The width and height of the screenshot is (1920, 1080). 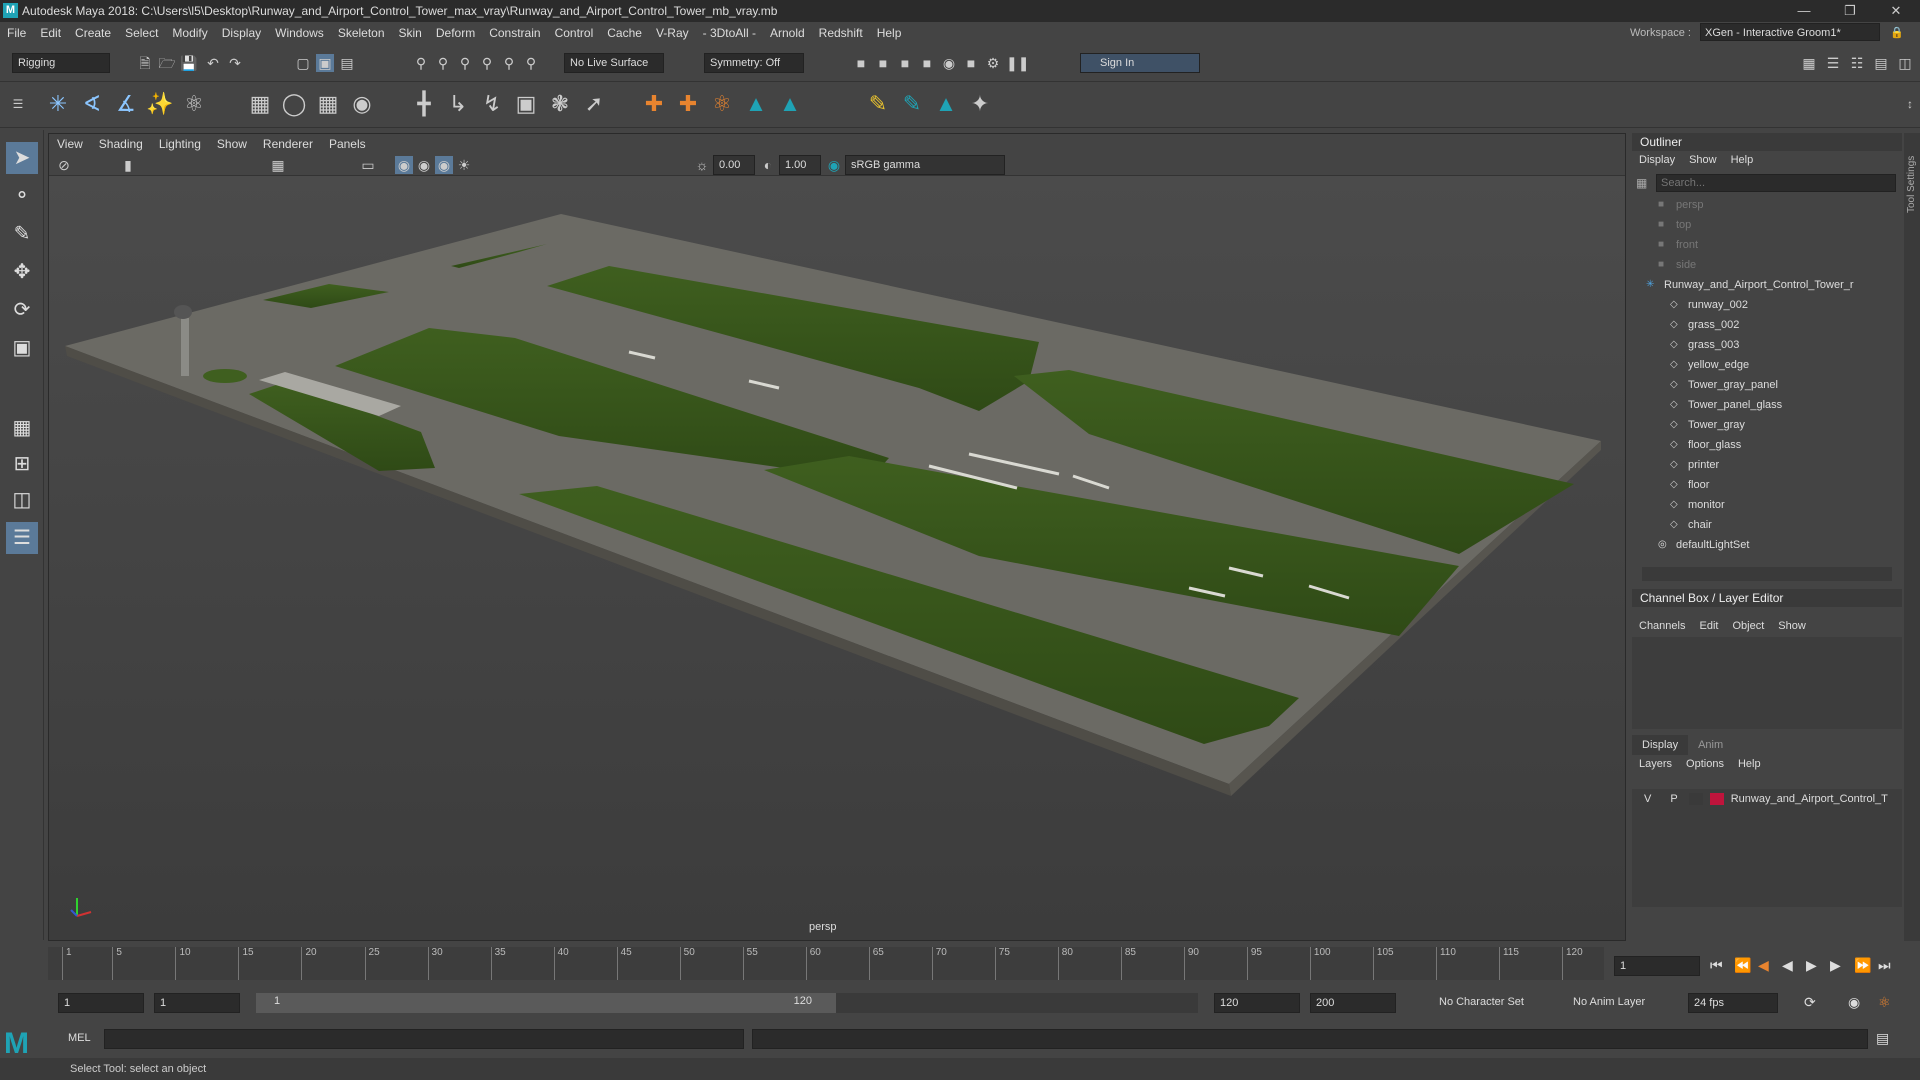 I want to click on outliner-filter-icon: ▦, so click(x=1641, y=183).